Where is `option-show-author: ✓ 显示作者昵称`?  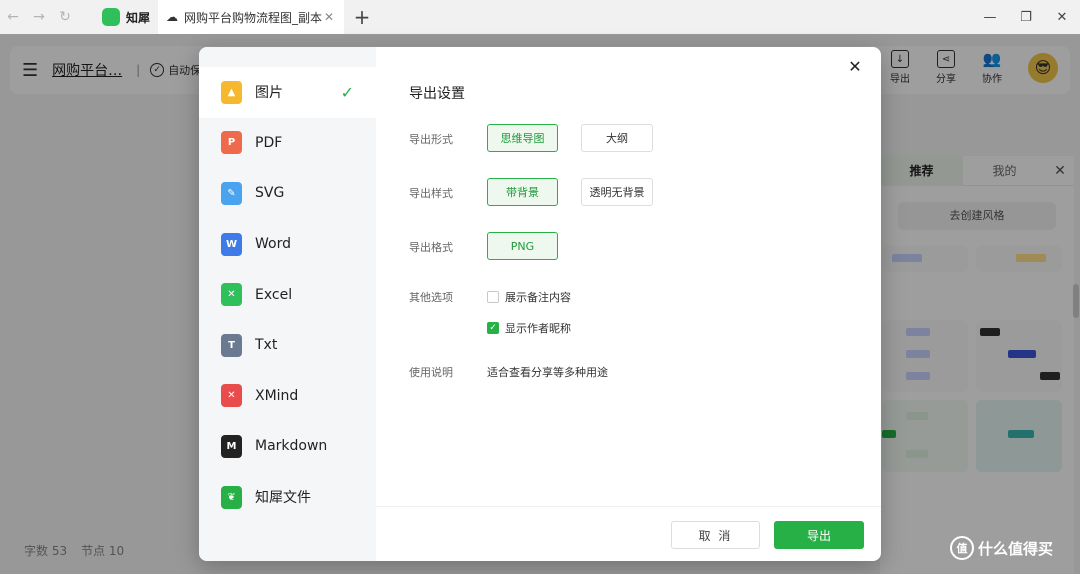
option-show-author: ✓ 显示作者昵称 is located at coordinates (529, 328).